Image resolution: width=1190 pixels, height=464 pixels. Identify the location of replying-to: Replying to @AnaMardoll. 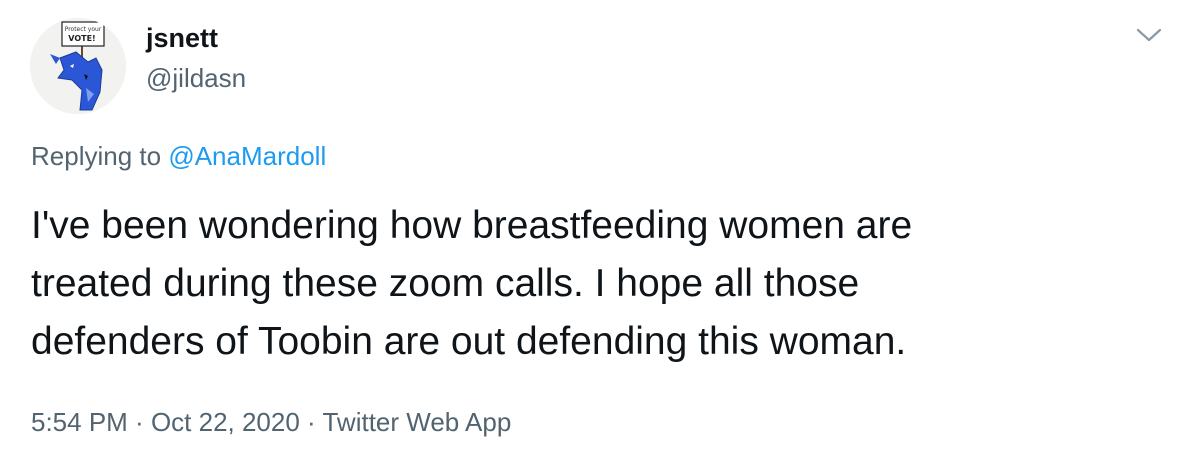
(178, 156).